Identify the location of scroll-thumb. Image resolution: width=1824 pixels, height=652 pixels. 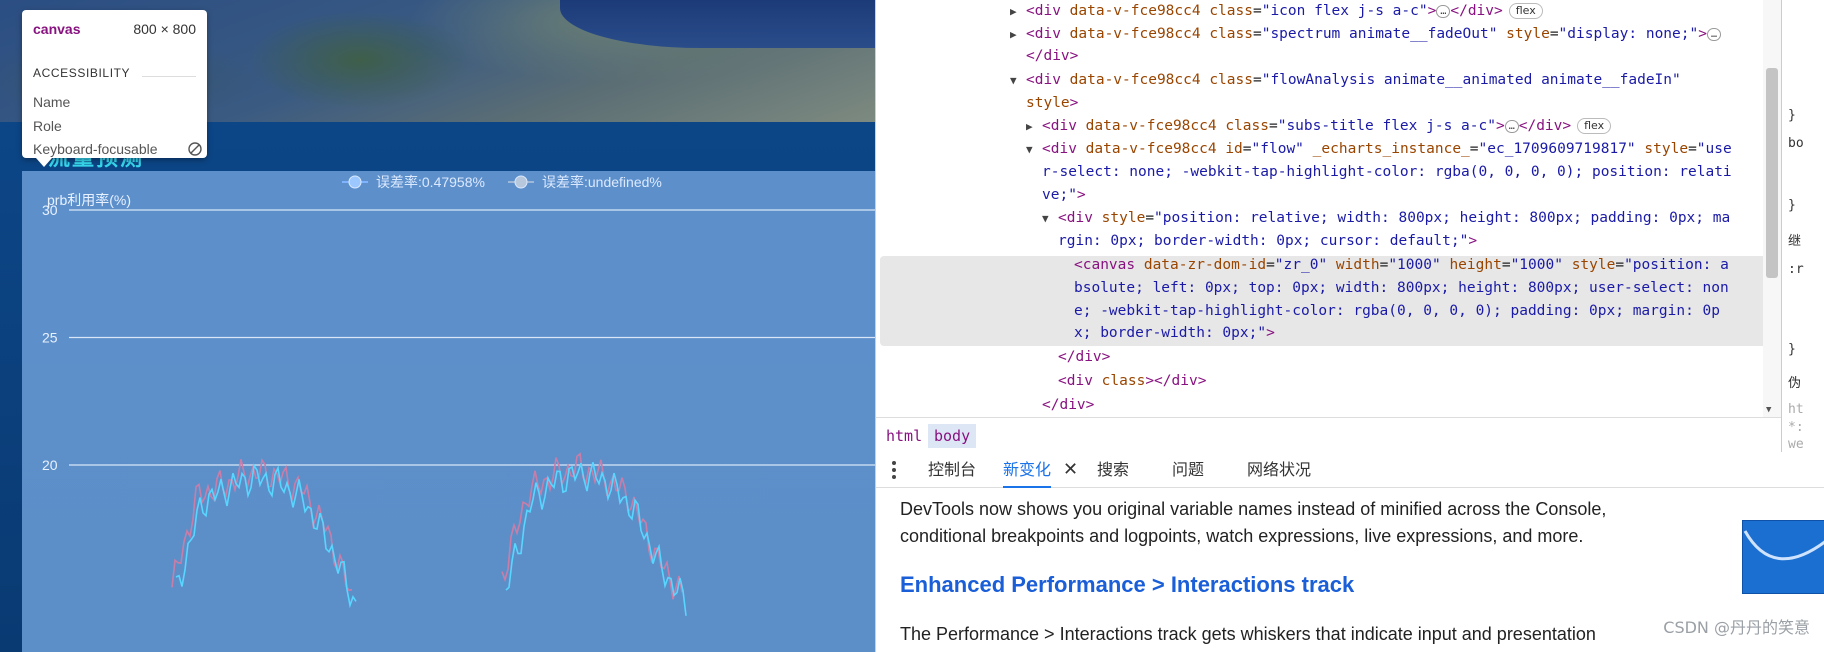
(1772, 173).